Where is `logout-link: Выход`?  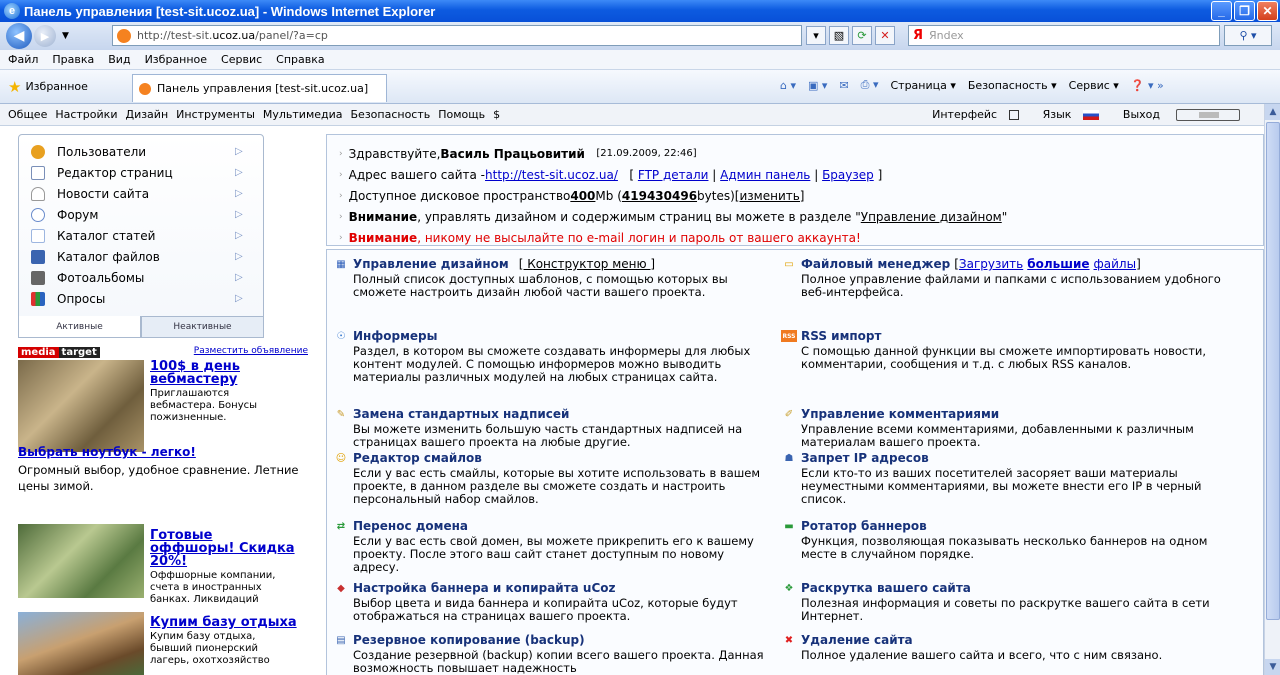
logout-link: Выход is located at coordinates (1141, 114).